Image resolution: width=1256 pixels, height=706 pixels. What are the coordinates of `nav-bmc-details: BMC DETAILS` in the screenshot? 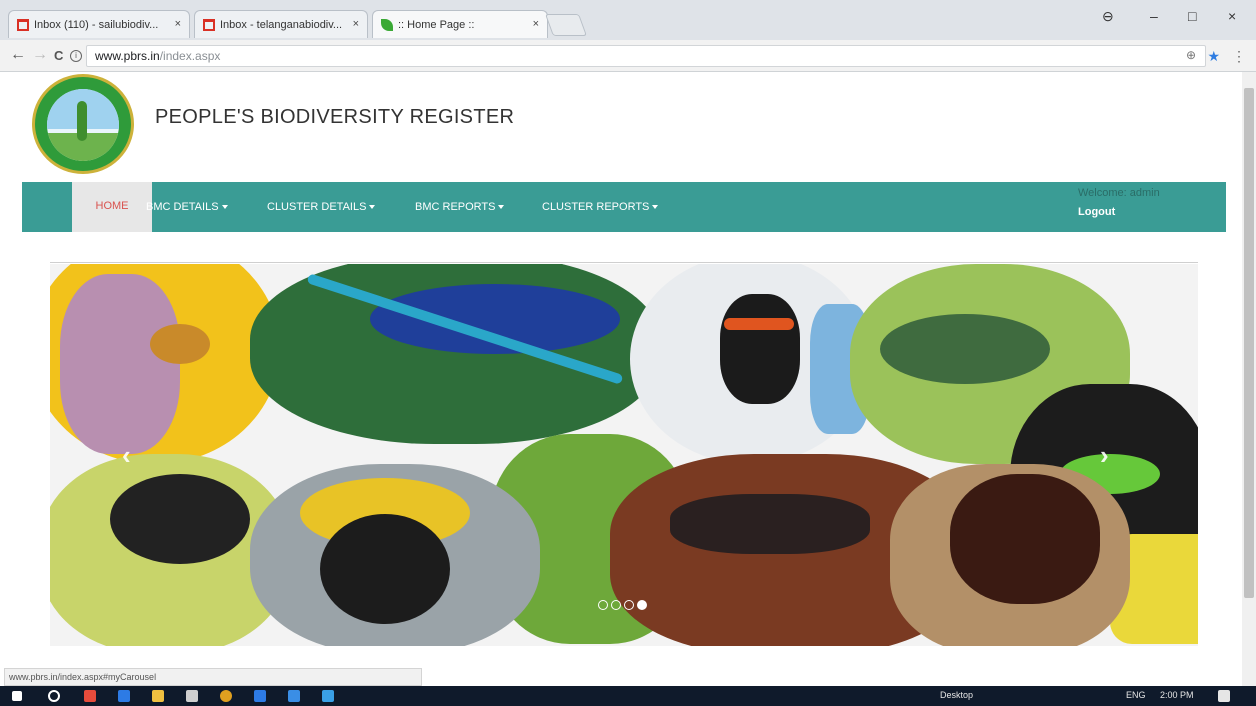 It's located at (187, 207).